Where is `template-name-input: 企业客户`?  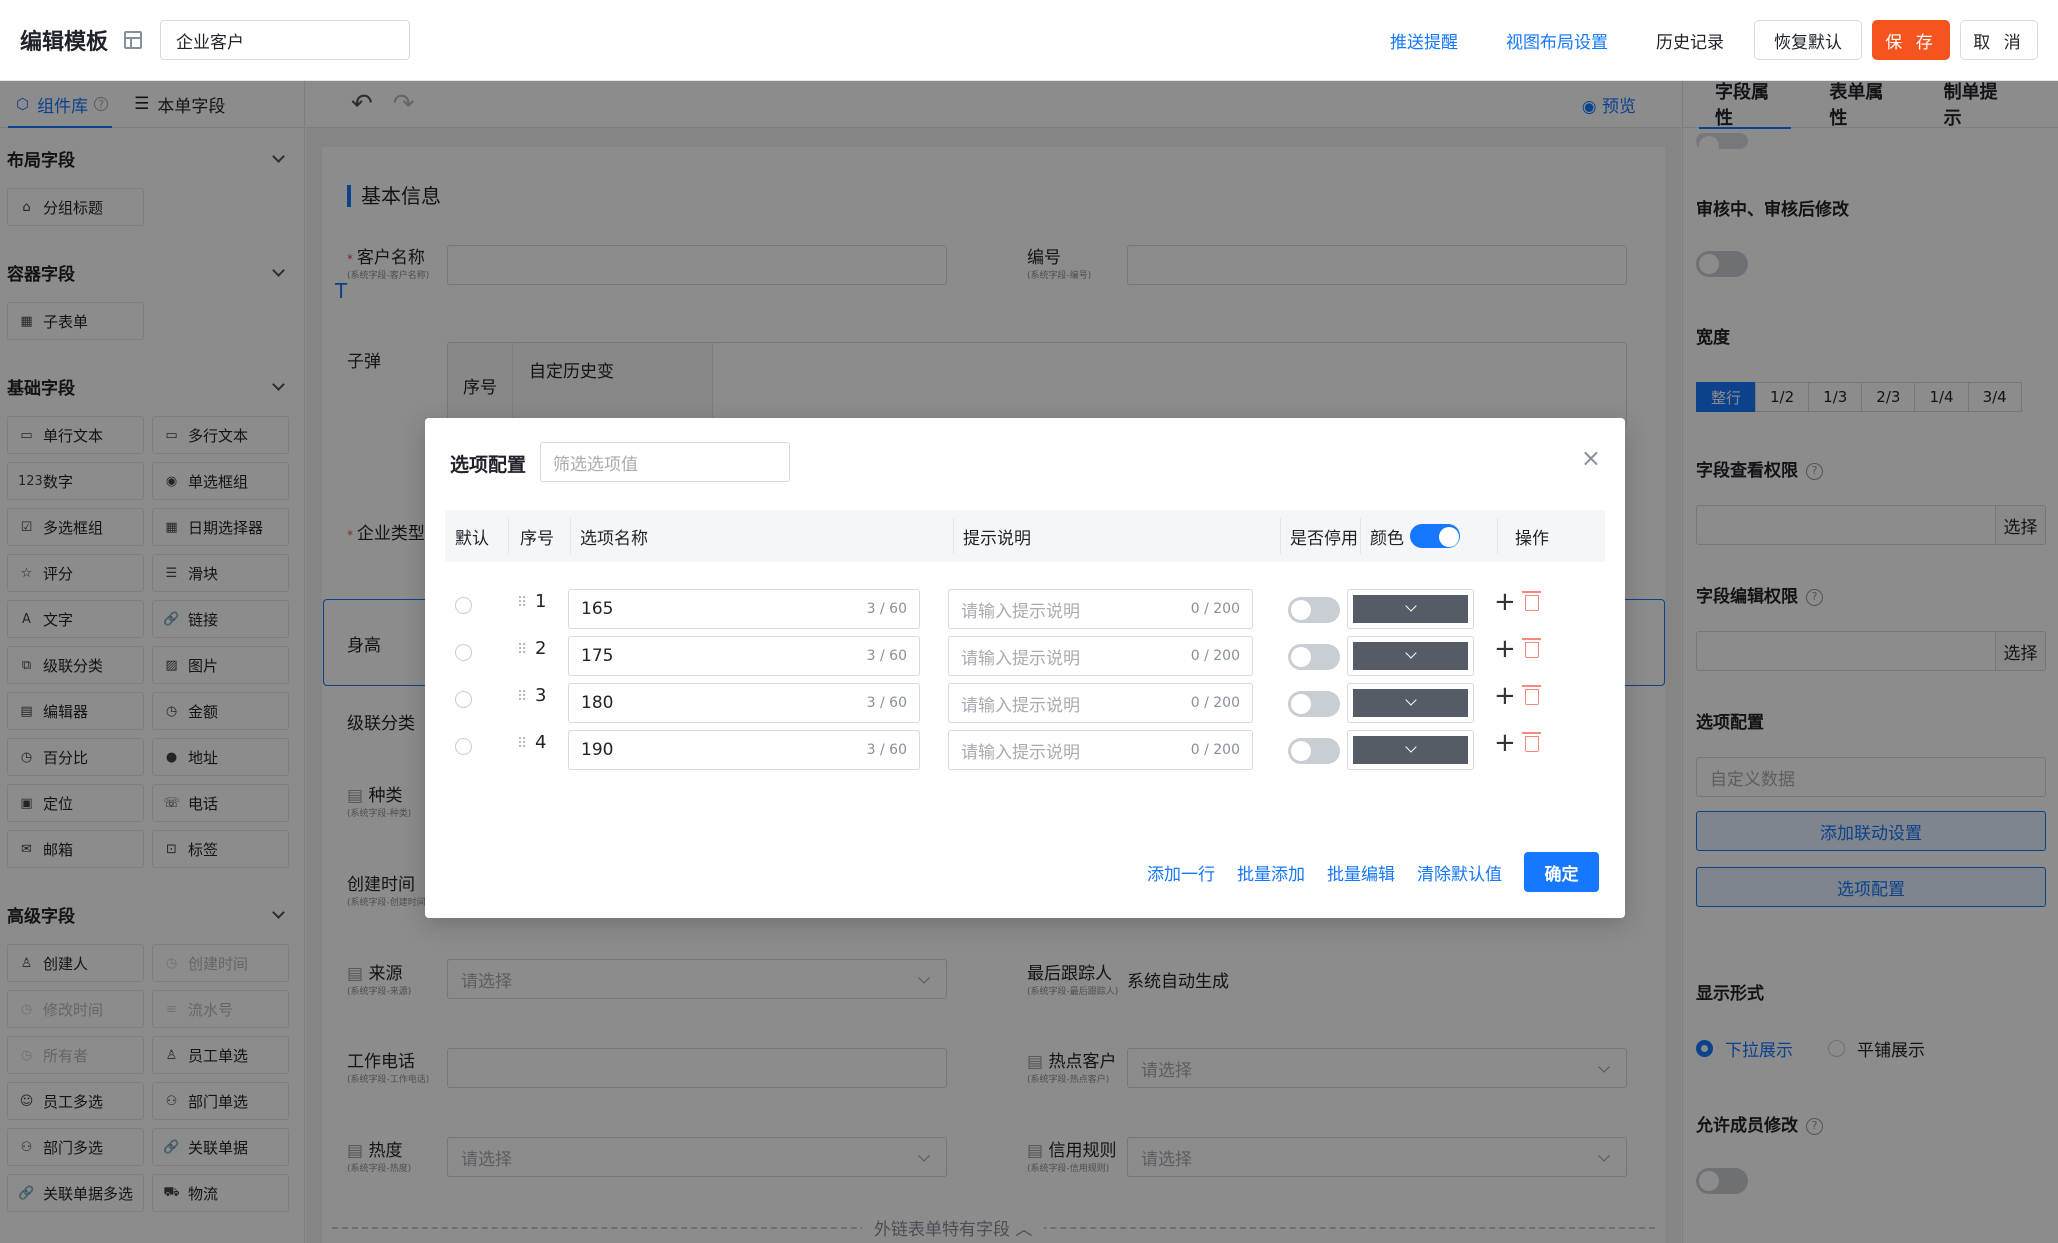
template-name-input: 企业客户 is located at coordinates (285, 40).